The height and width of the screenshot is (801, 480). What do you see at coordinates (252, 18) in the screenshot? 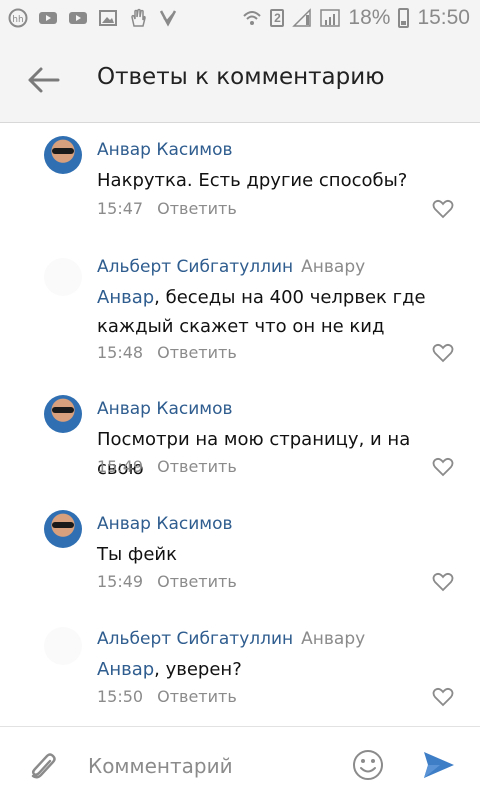
I see `wifi-icon` at bounding box center [252, 18].